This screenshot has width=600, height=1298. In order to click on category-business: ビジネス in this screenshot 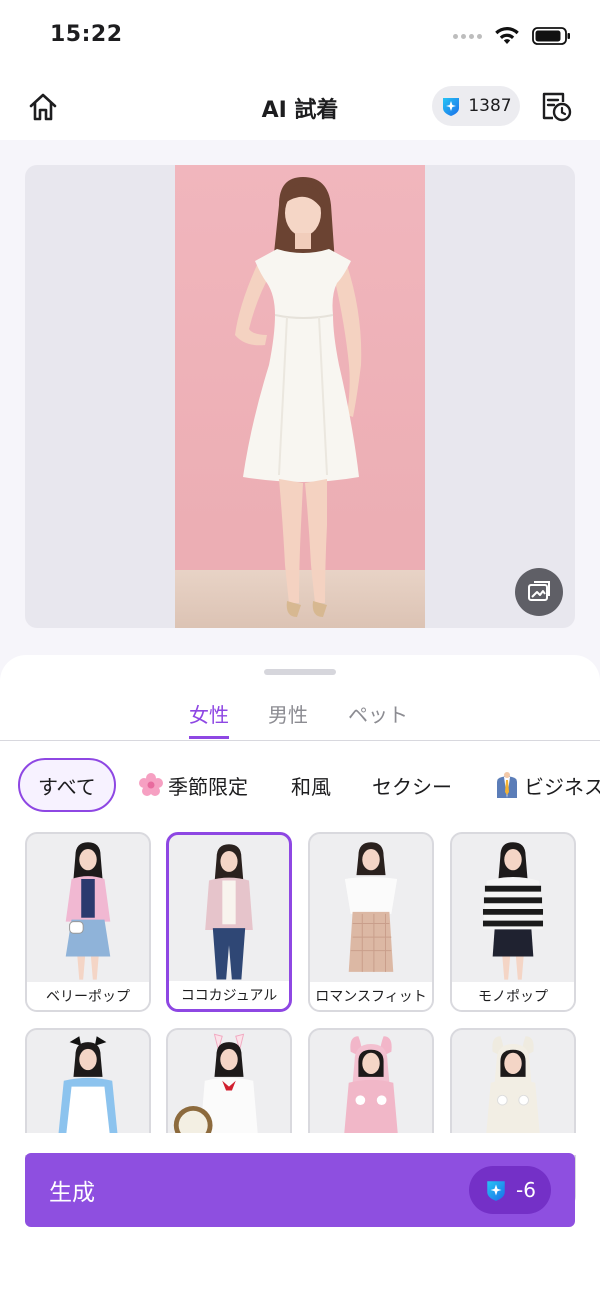, I will do `click(547, 785)`.